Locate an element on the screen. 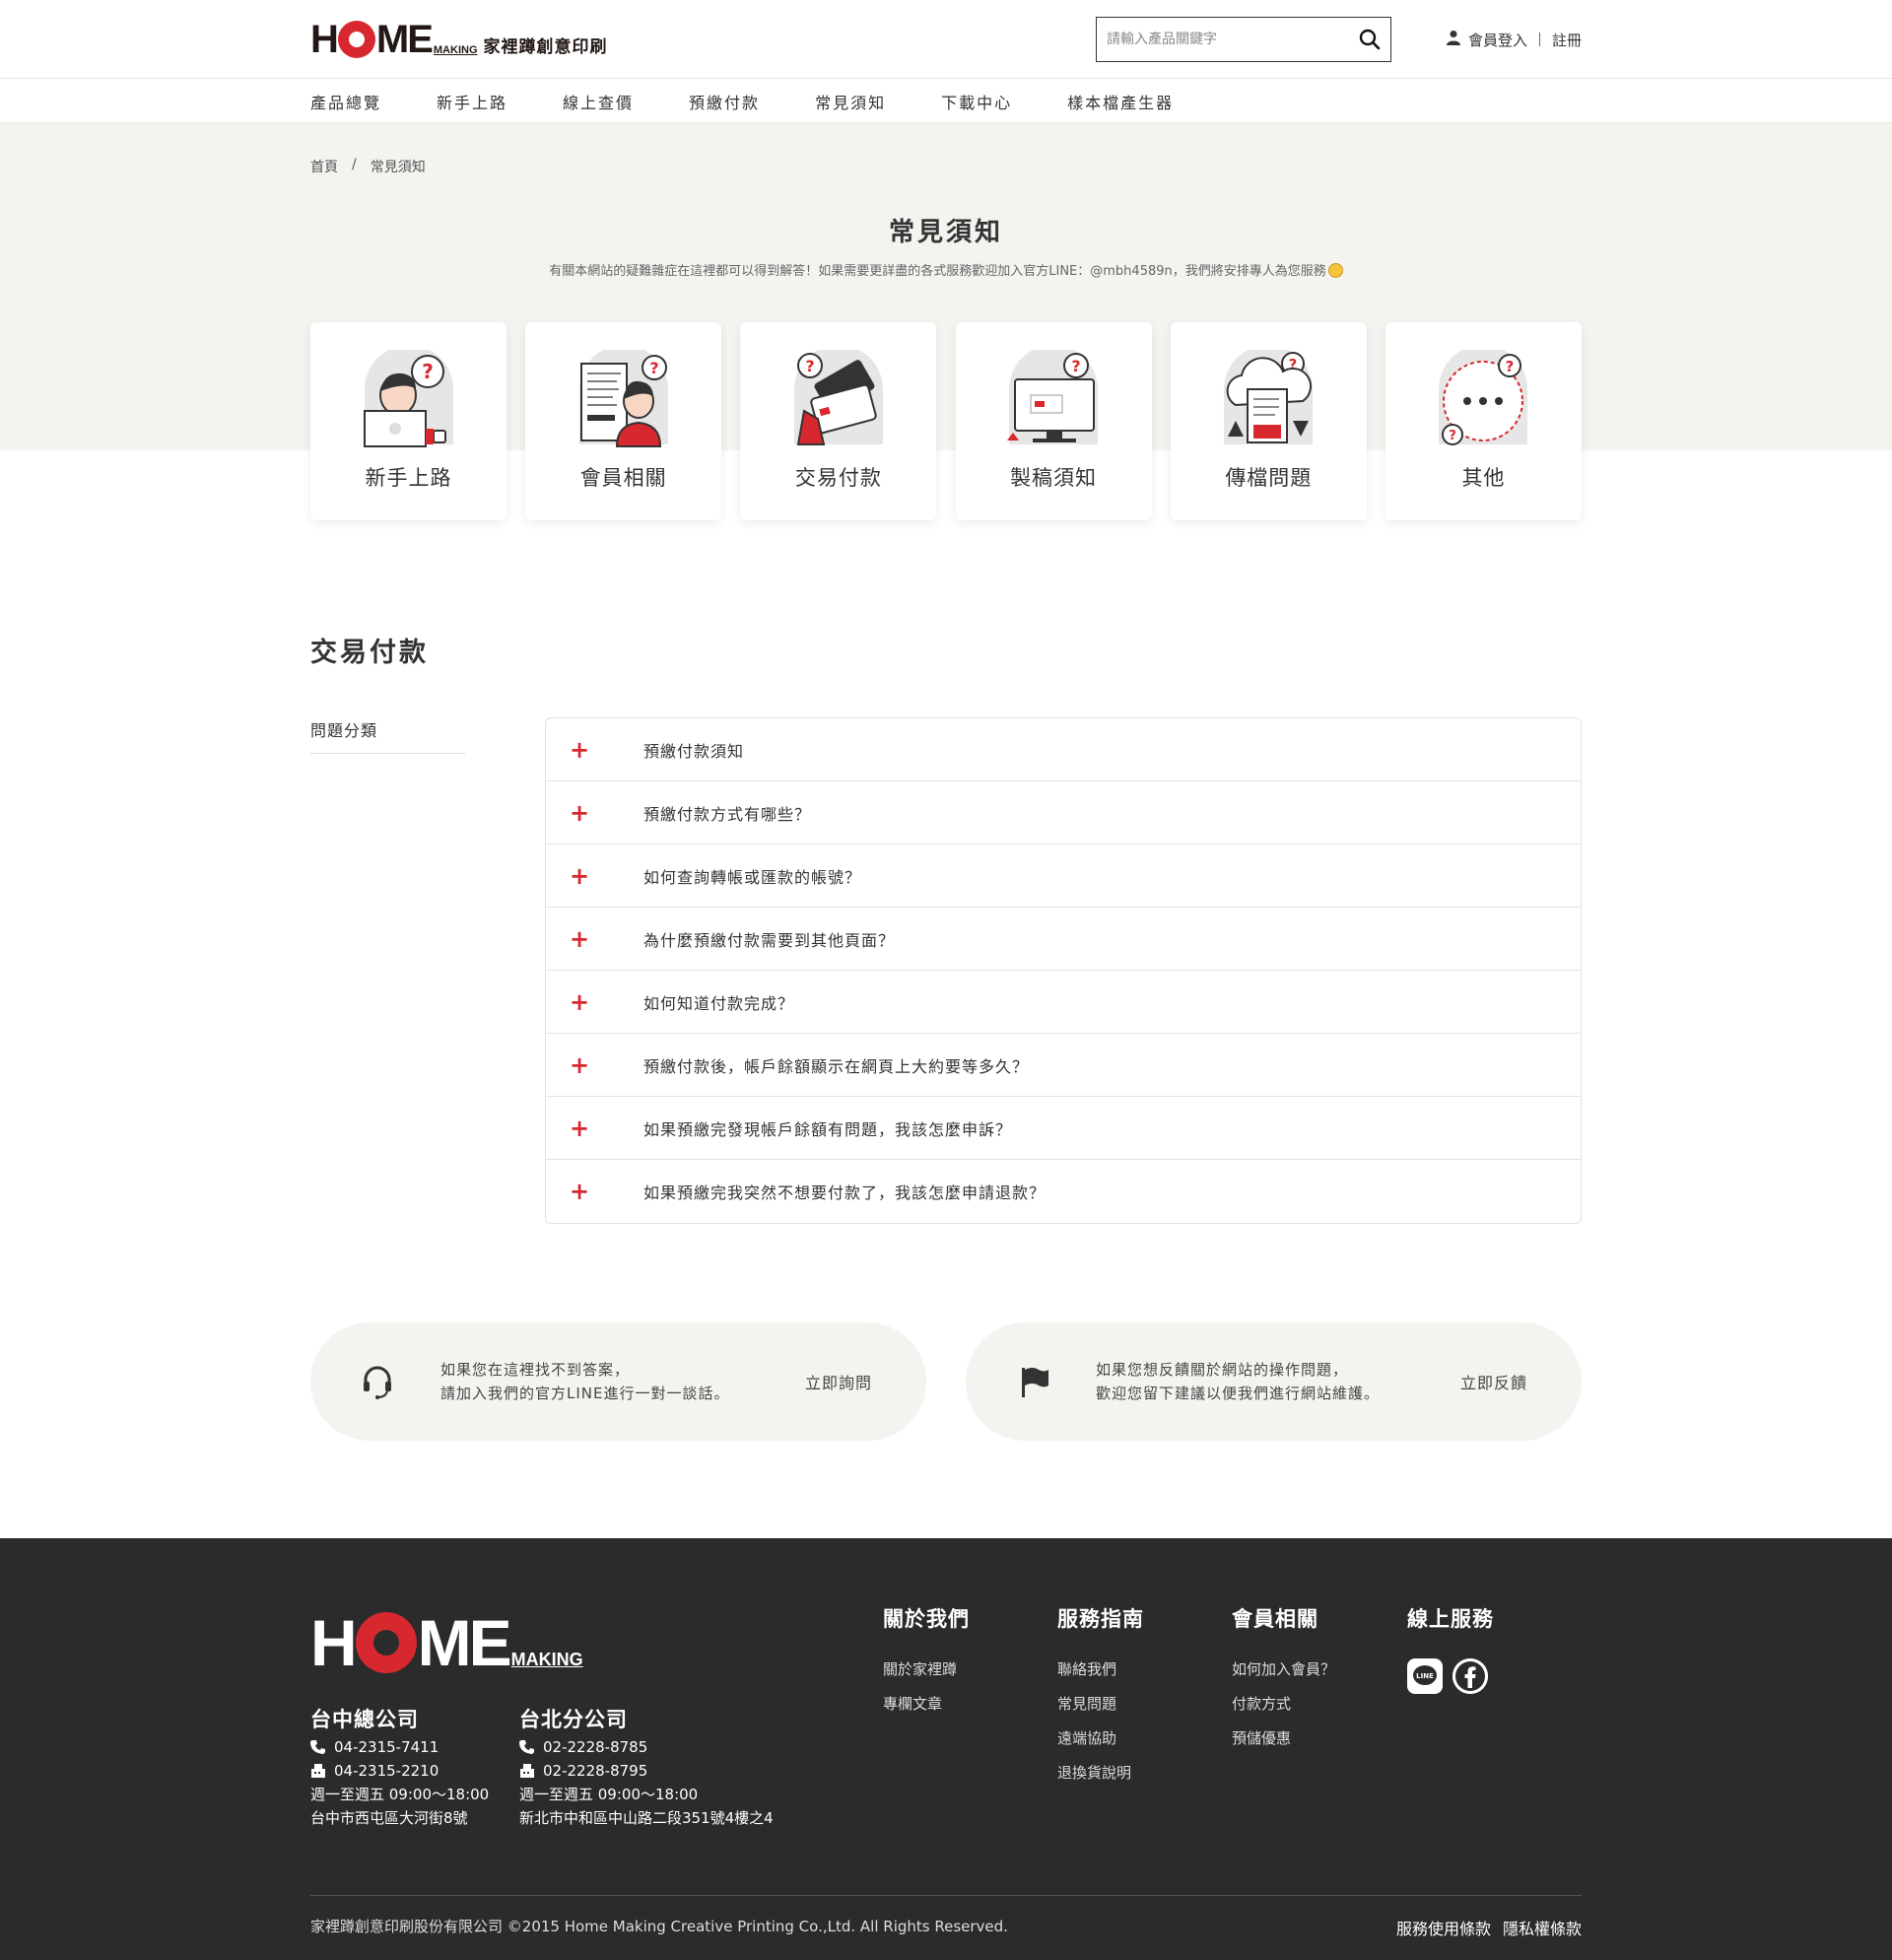 The width and height of the screenshot is (1892, 1960). footer-link-payment: 付款方式 is located at coordinates (1283, 1703).